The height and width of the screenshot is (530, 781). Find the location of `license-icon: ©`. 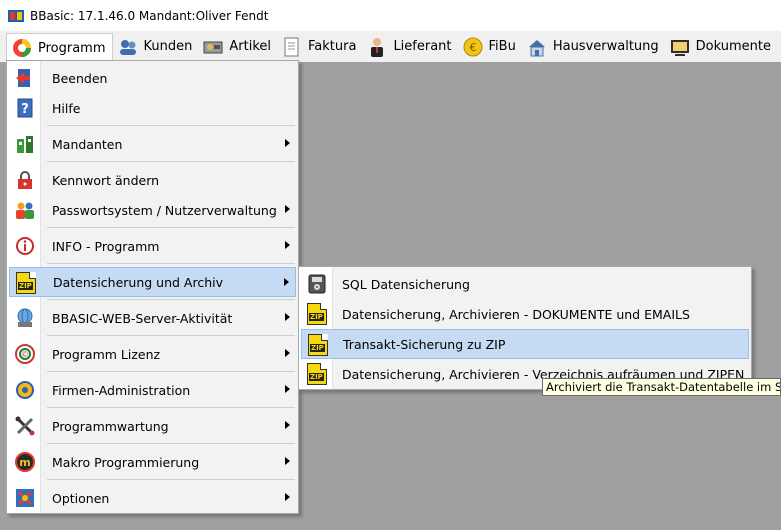

license-icon: © is located at coordinates (25, 354).